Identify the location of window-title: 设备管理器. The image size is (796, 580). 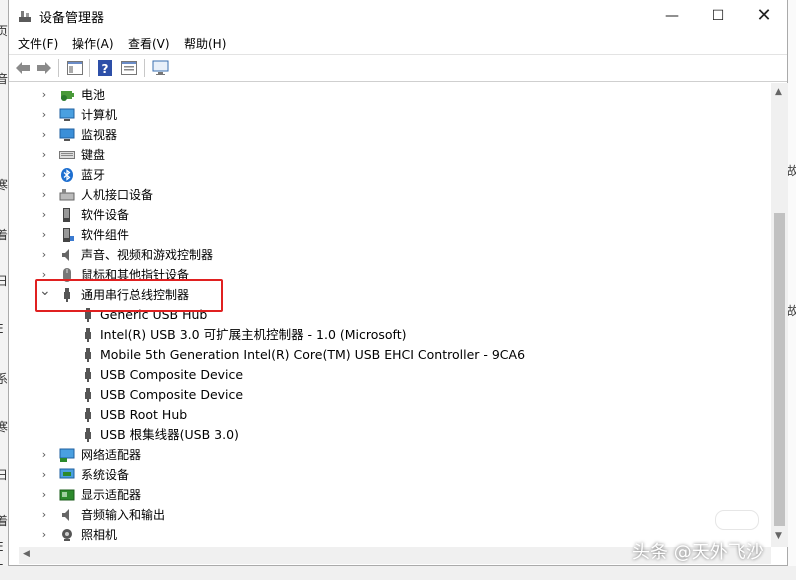
(72, 18).